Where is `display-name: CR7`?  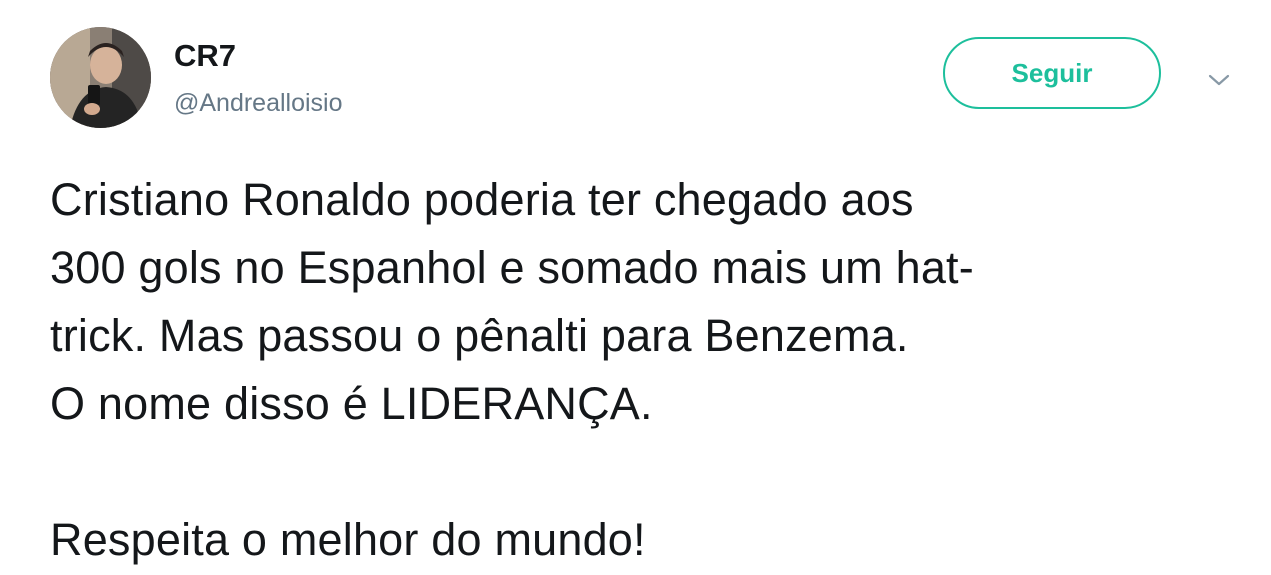 display-name: CR7 is located at coordinates (205, 56).